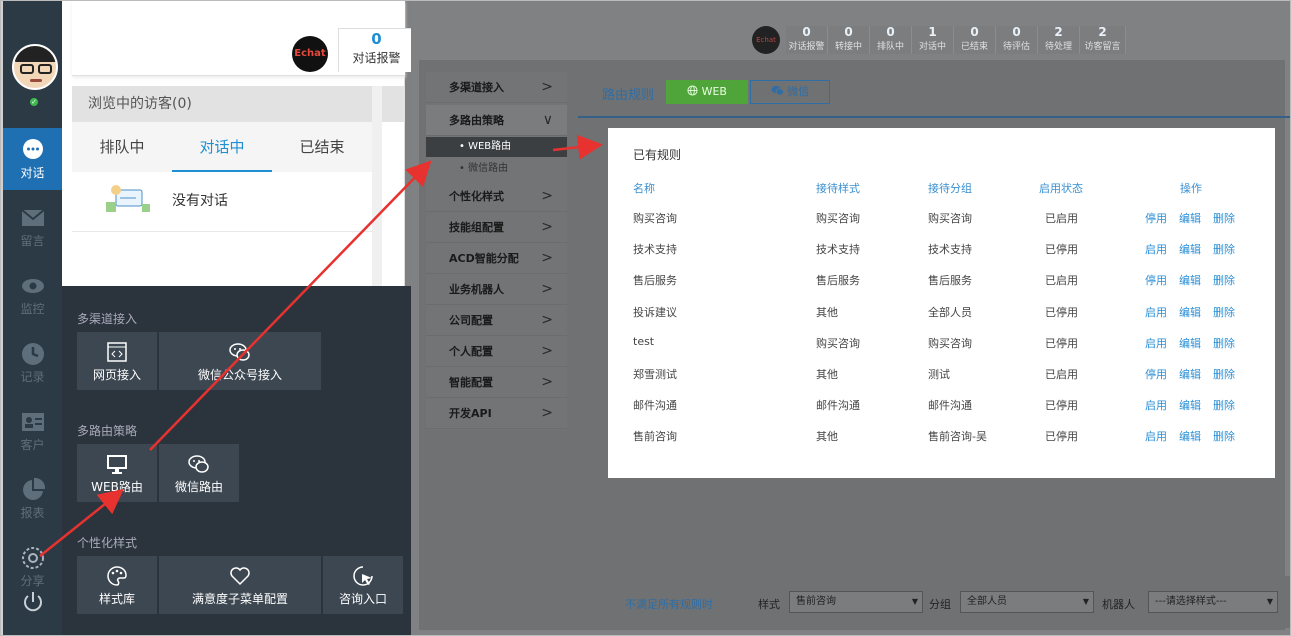  I want to click on stat-alarm: 0 对话报警, so click(807, 40).